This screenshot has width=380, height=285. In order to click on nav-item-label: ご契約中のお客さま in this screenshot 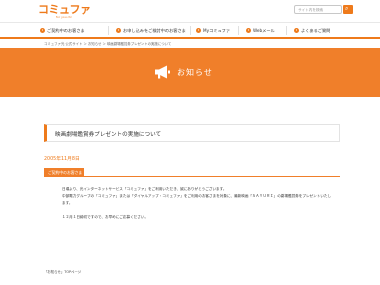, I will do `click(66, 30)`.